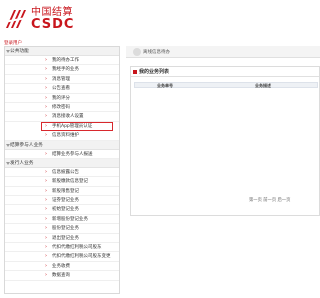  I want to click on sidebar-item-label: 公告查看, so click(61, 89).